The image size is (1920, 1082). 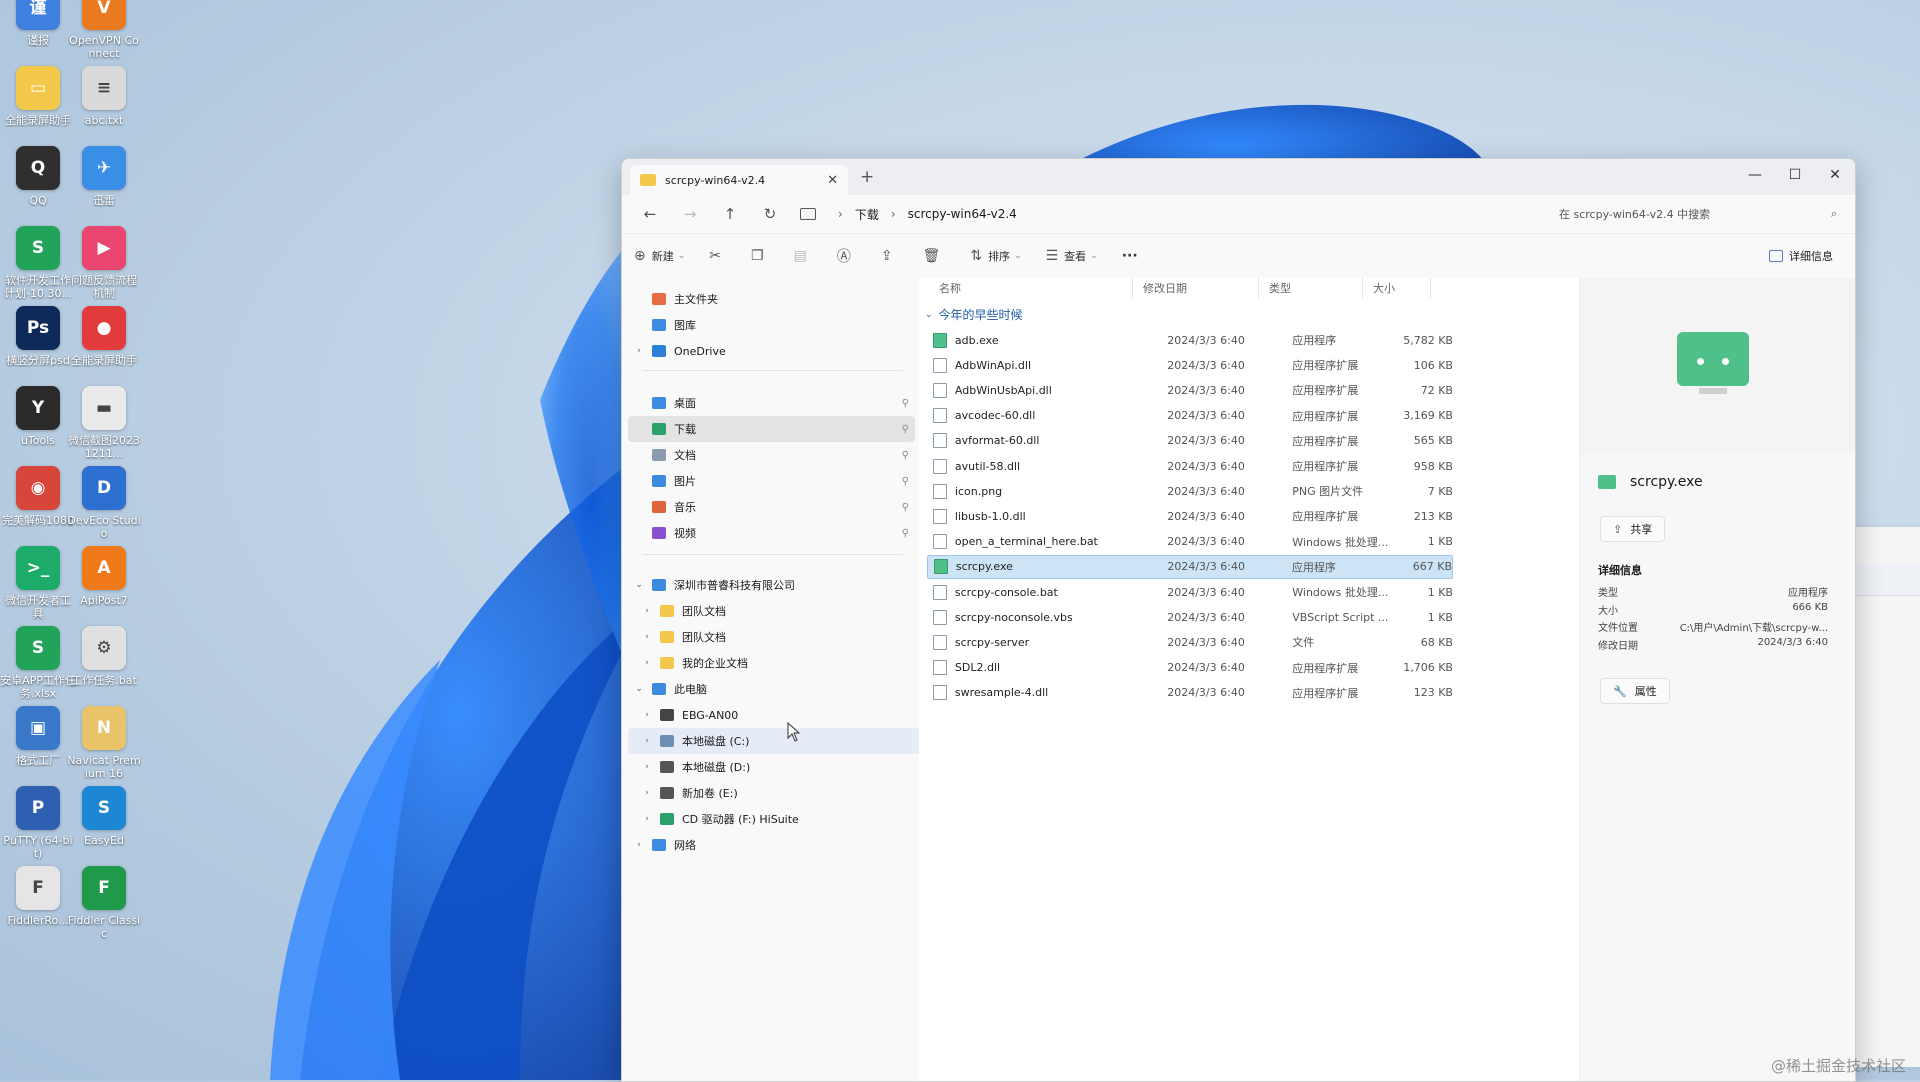 I want to click on file-row: scrcpy.exe 2024/3/3 6:40 应用程序 667 KB, so click(x=1190, y=566).